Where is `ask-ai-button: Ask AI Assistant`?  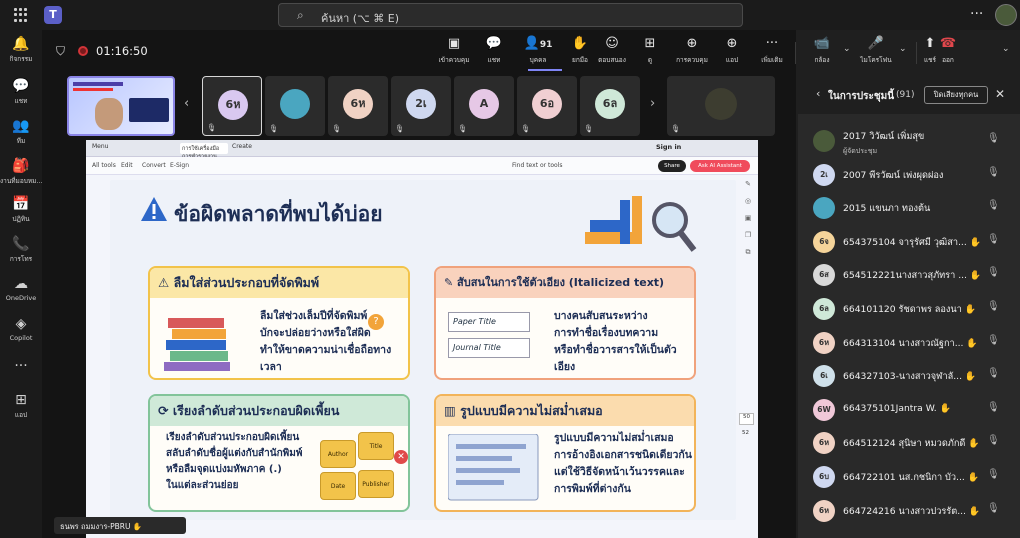 ask-ai-button: Ask AI Assistant is located at coordinates (720, 166).